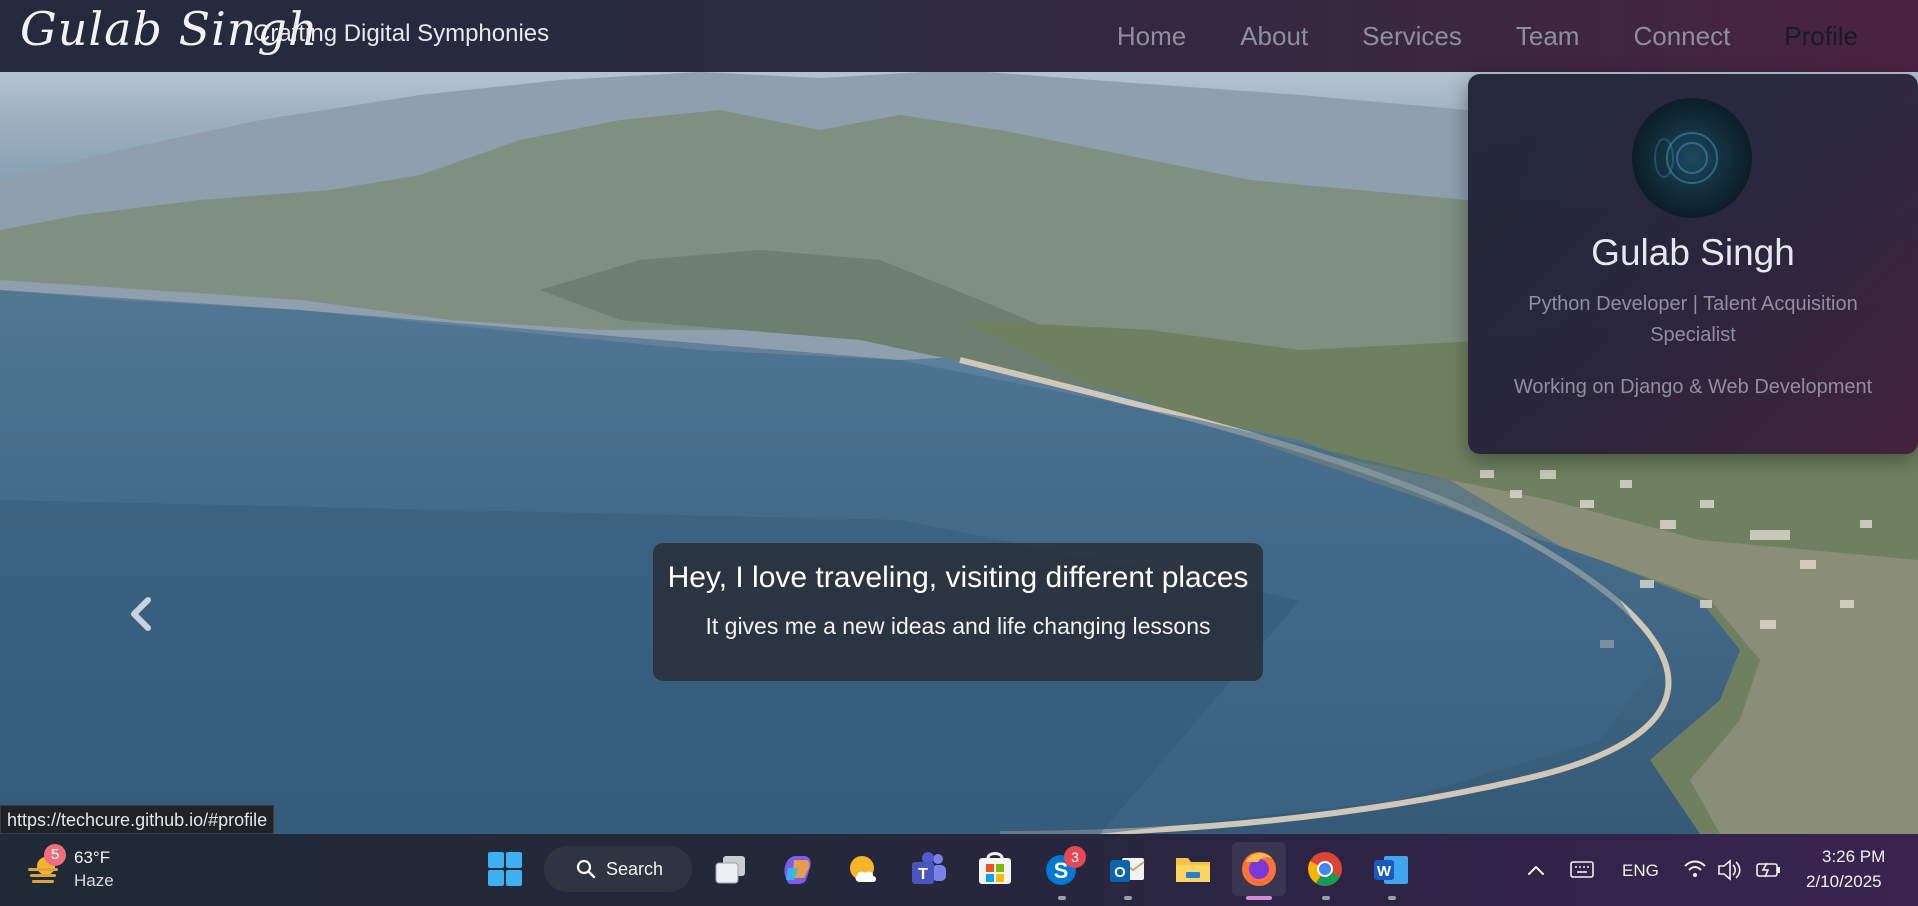 Image resolution: width=1918 pixels, height=906 pixels. Describe the element at coordinates (1692, 158) in the screenshot. I see `avatar` at that location.